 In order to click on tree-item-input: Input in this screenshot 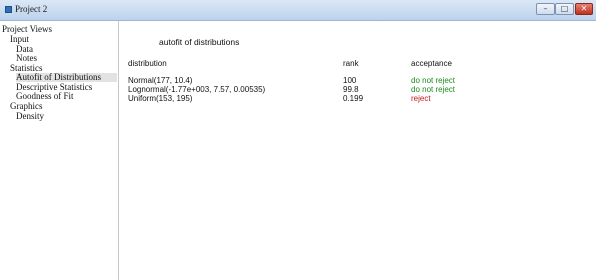, I will do `click(19, 39)`.